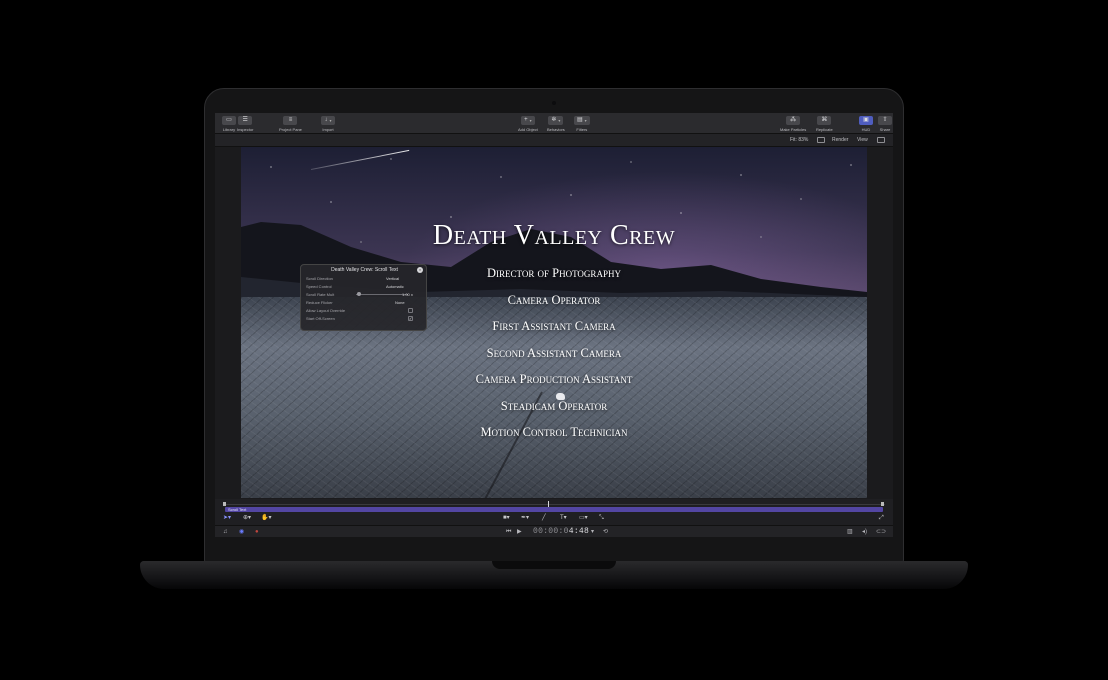  What do you see at coordinates (290, 120) in the screenshot?
I see `project-pane-icon: ≡` at bounding box center [290, 120].